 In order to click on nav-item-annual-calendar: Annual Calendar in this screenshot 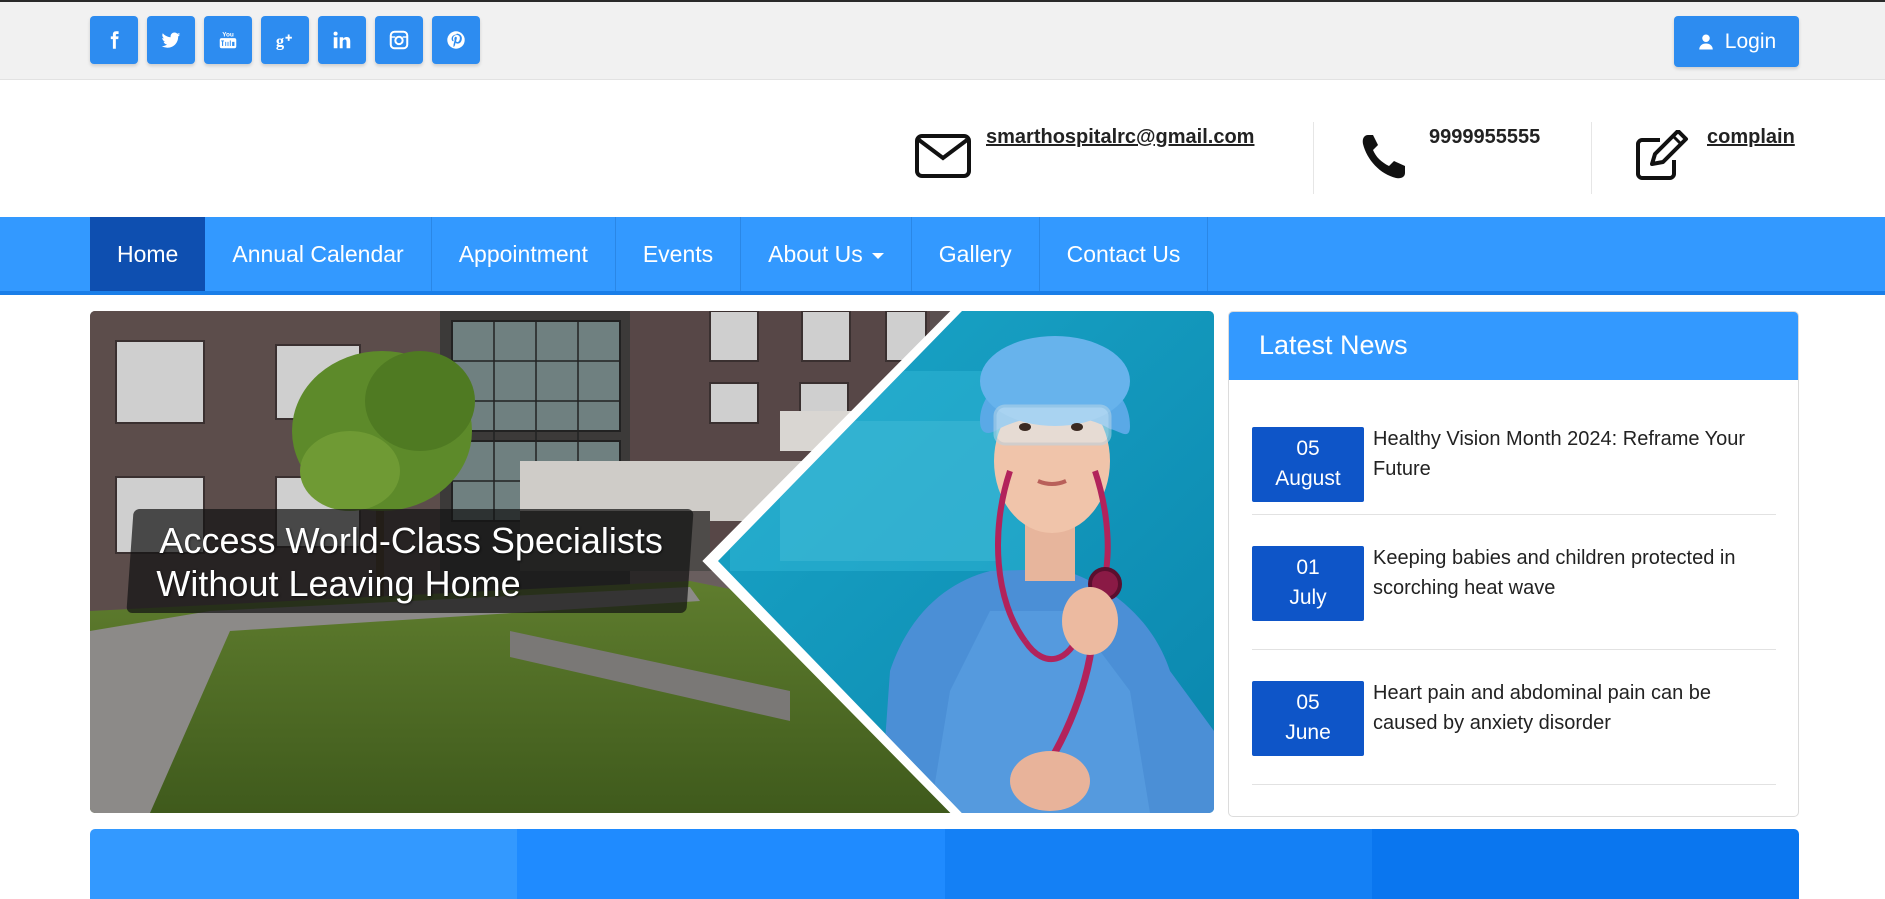, I will do `click(318, 254)`.